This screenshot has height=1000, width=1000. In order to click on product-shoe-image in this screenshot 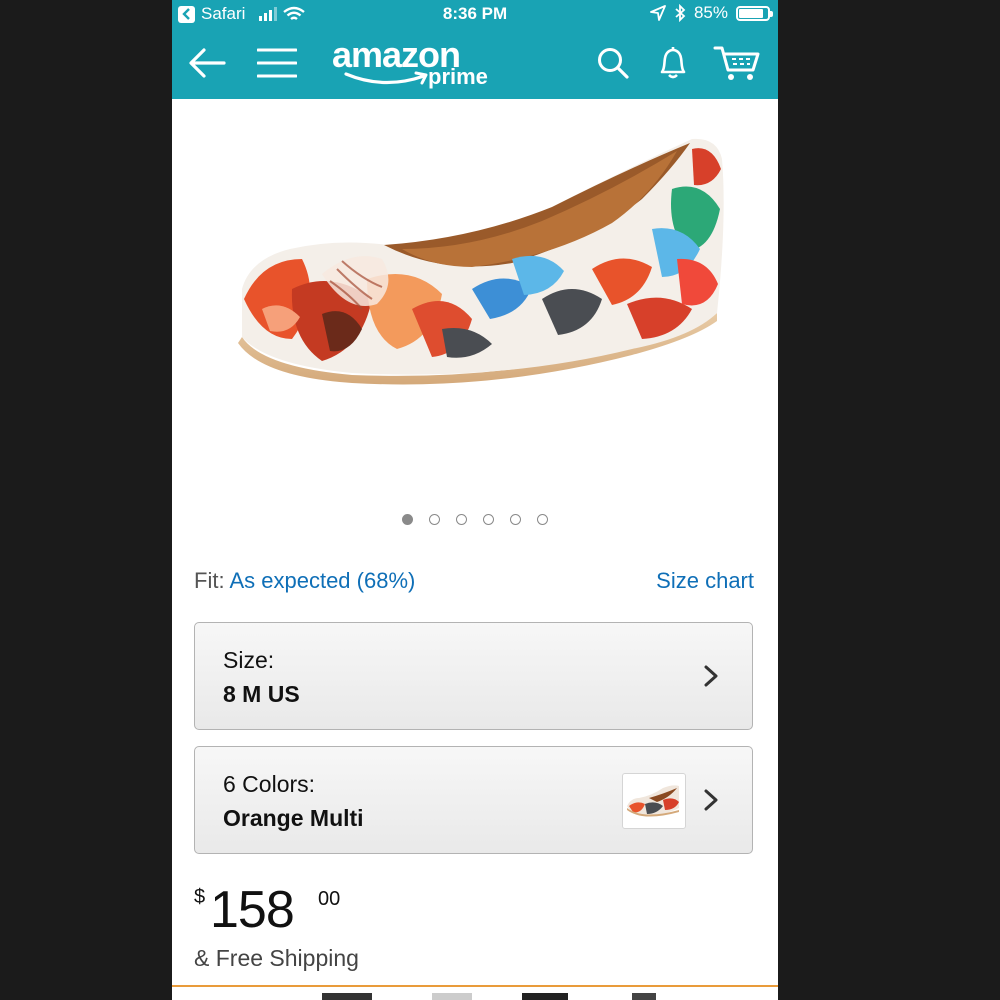, I will do `click(481, 261)`.